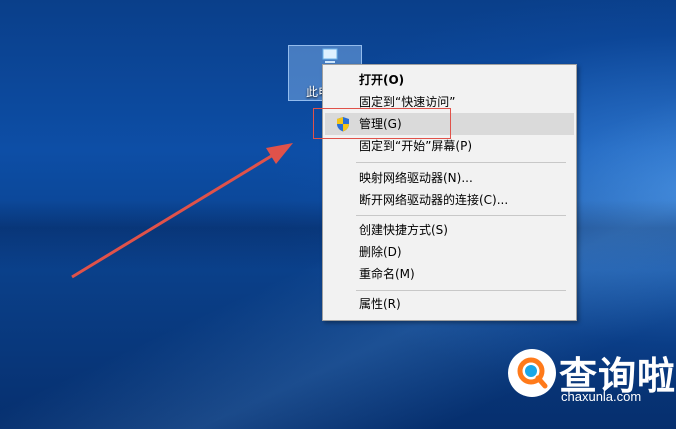 This screenshot has height=429, width=676. Describe the element at coordinates (601, 396) in the screenshot. I see `watermark-url: chaxunla.com` at that location.